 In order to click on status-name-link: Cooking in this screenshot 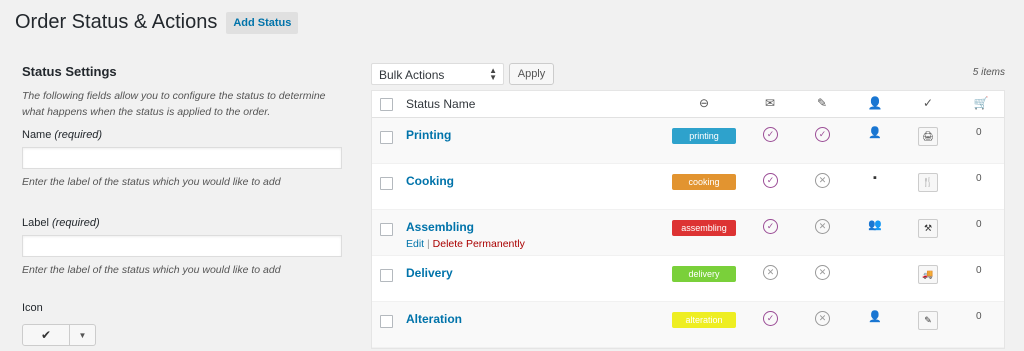, I will do `click(430, 181)`.